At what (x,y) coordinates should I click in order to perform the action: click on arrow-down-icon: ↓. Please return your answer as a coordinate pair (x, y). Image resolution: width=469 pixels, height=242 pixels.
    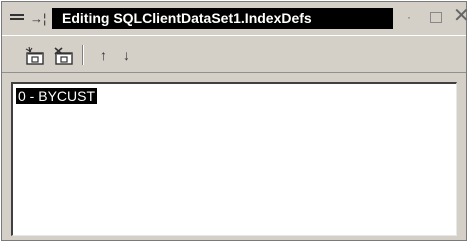
    Looking at the image, I should click on (126, 55).